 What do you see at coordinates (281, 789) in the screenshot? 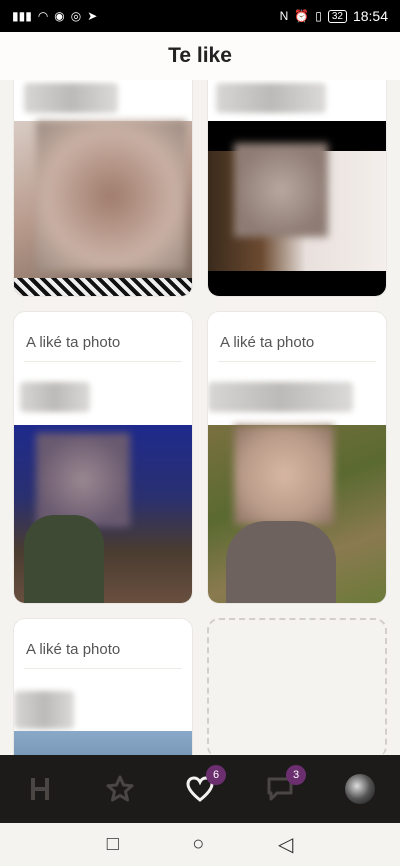
I see `nav-chats: 3` at bounding box center [281, 789].